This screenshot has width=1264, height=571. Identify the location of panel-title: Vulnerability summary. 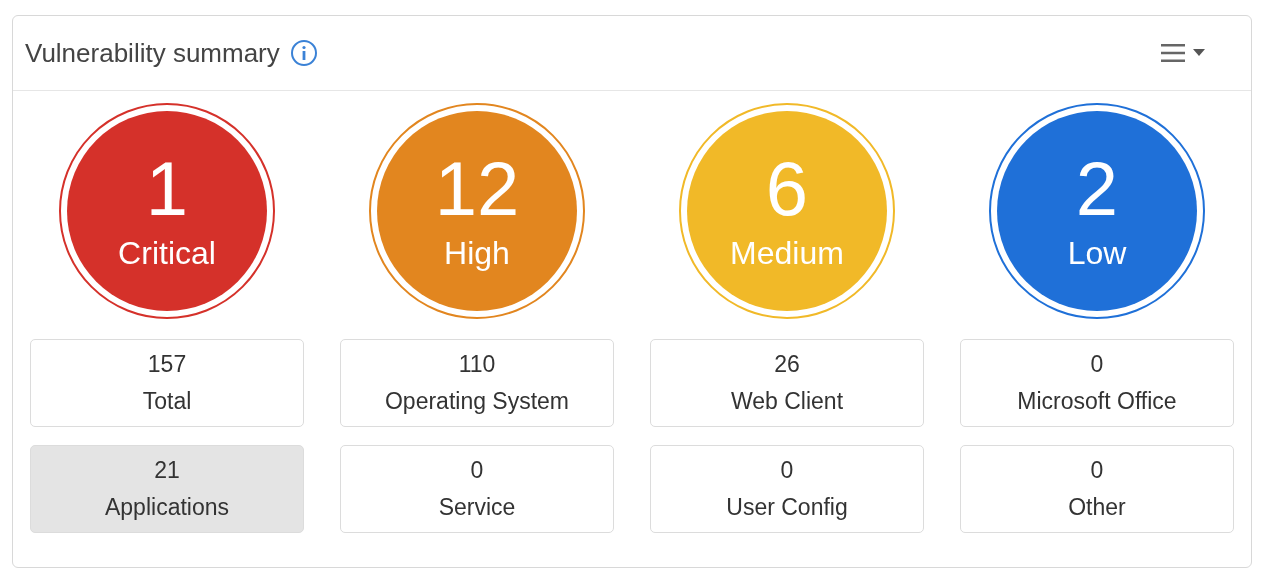
(152, 53).